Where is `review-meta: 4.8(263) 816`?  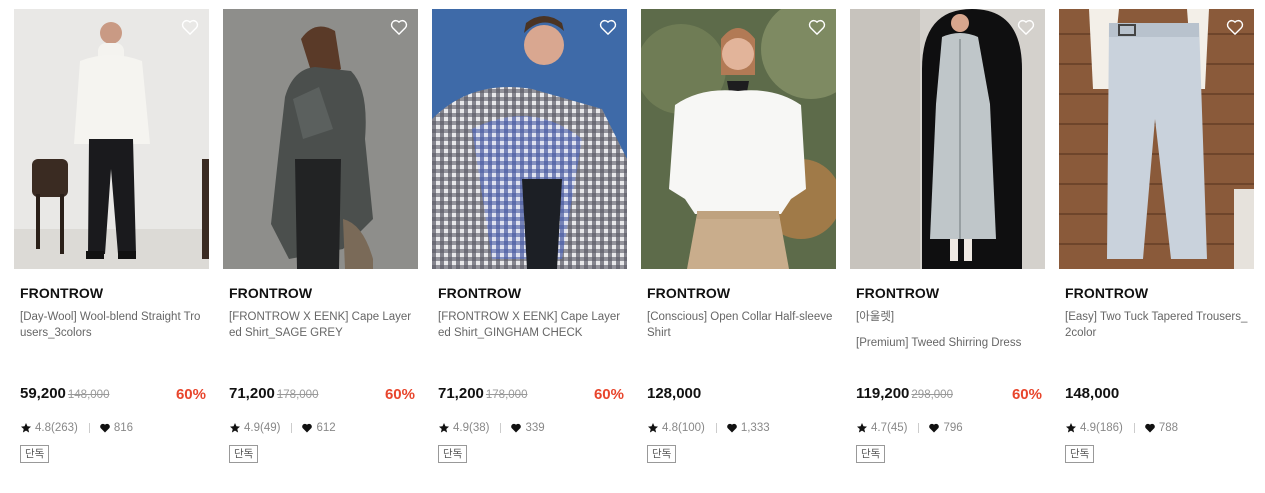 review-meta: 4.8(263) 816 is located at coordinates (76, 428).